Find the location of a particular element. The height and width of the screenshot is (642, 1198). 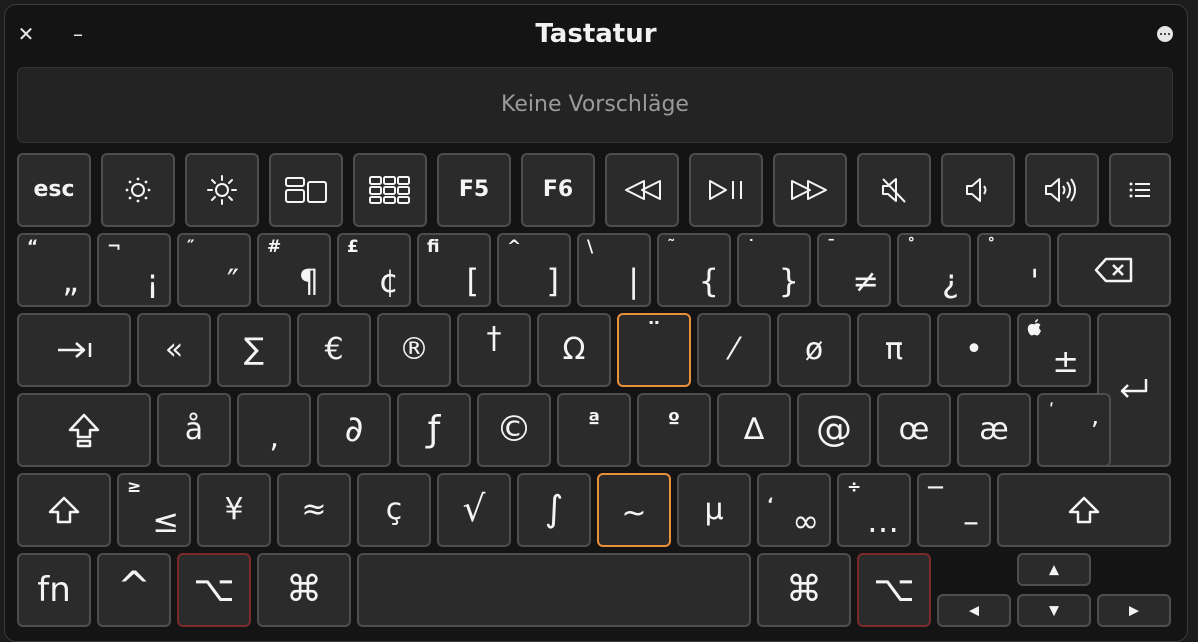

key-x: ≈ is located at coordinates (314, 510).